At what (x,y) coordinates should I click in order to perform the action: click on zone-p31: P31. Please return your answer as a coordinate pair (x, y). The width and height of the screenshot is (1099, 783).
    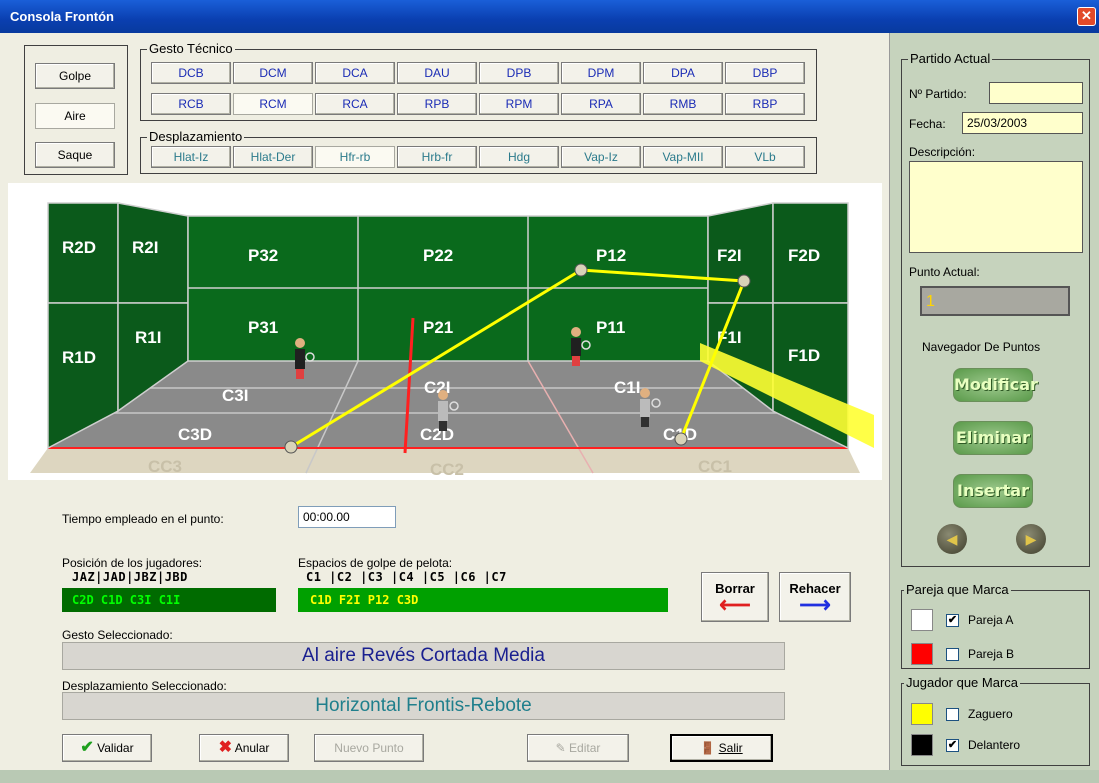
    Looking at the image, I should click on (263, 327).